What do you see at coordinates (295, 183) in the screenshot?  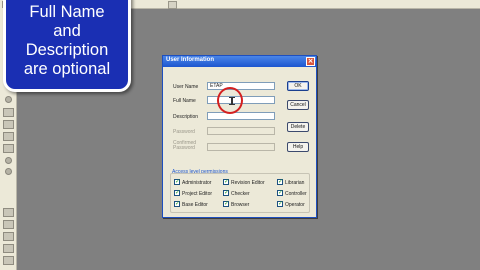 I see `librarian-label: Librarian` at bounding box center [295, 183].